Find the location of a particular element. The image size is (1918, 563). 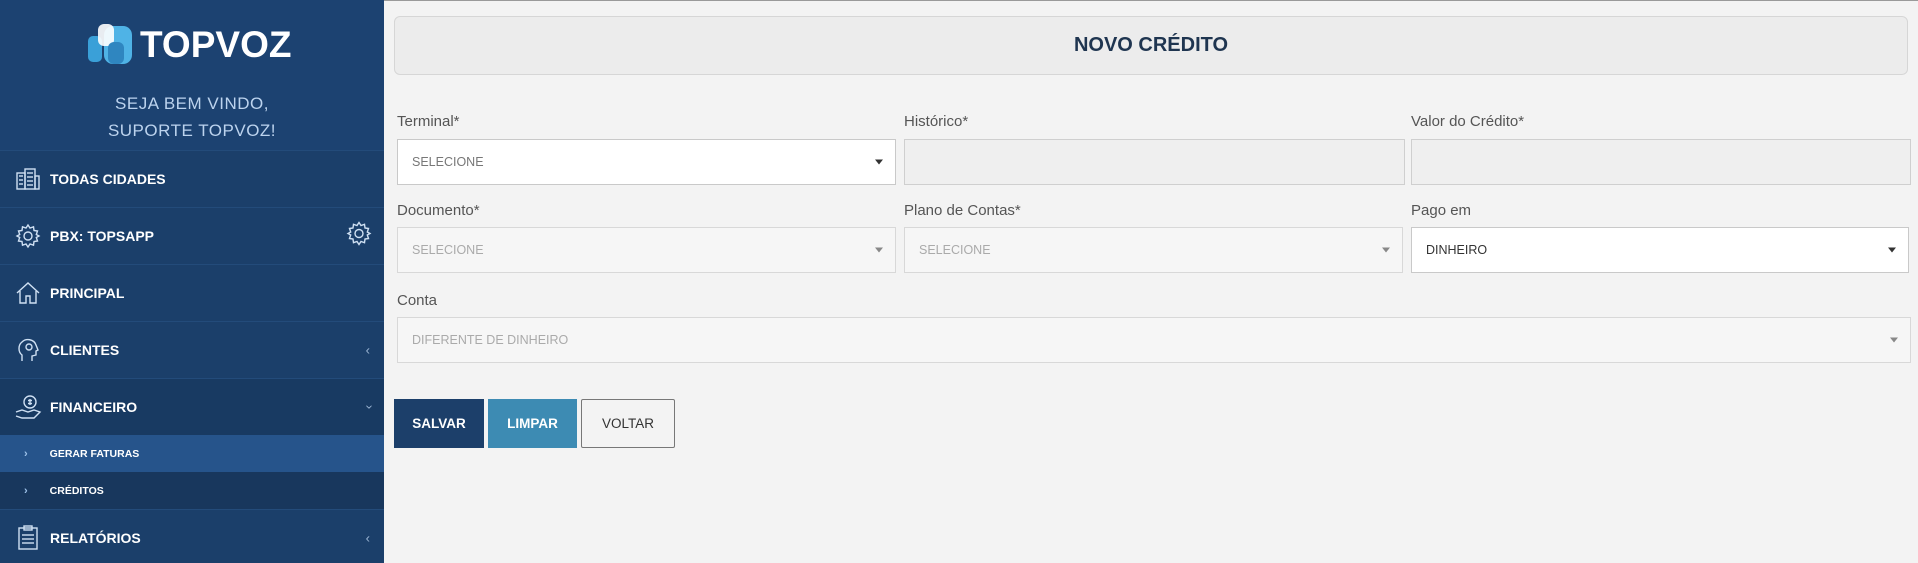

chevron-down-icon: ‹ is located at coordinates (368, 407).